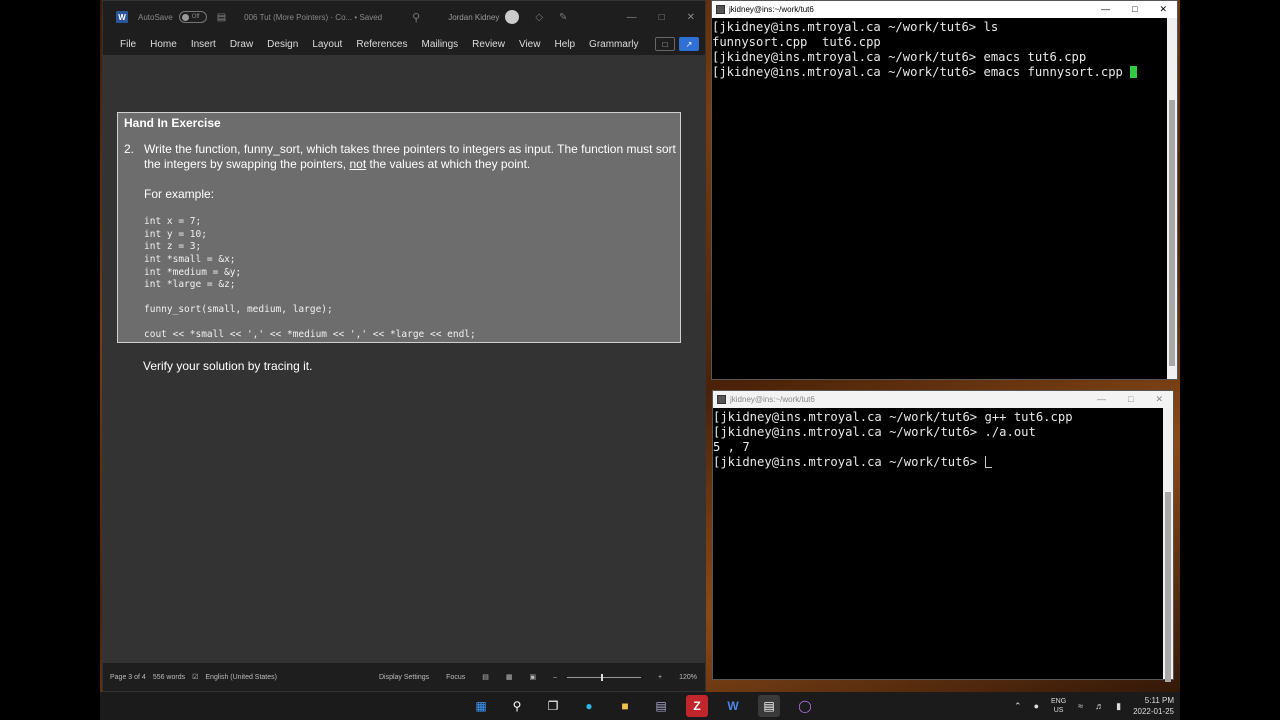  What do you see at coordinates (625, 706) in the screenshot?
I see `file-explorer-icon: ■` at bounding box center [625, 706].